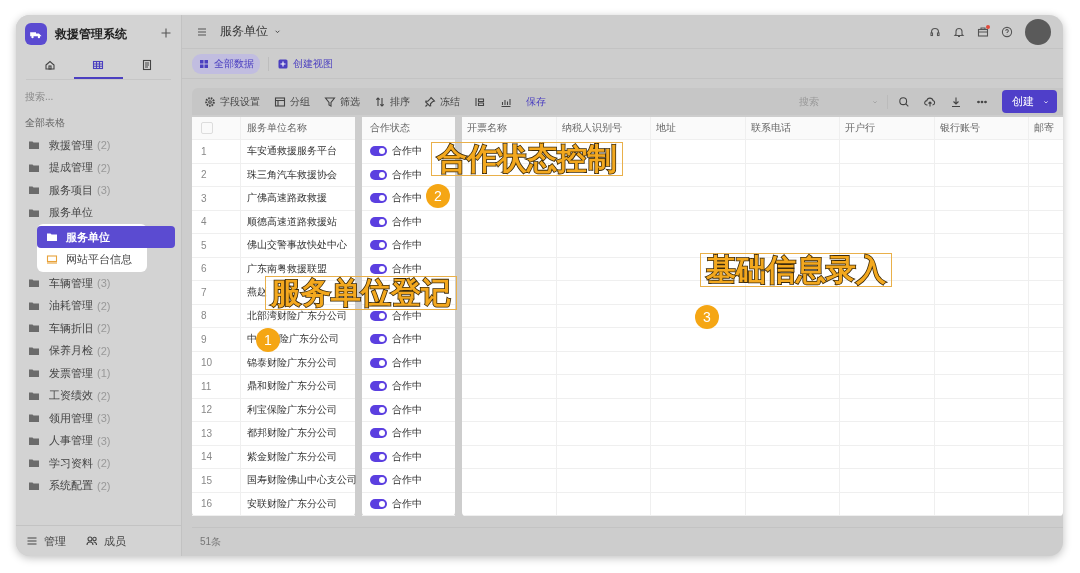 The height and width of the screenshot is (573, 1080). Describe the element at coordinates (98, 440) in the screenshot. I see `sidebar-item: 人事管理 (3)` at that location.